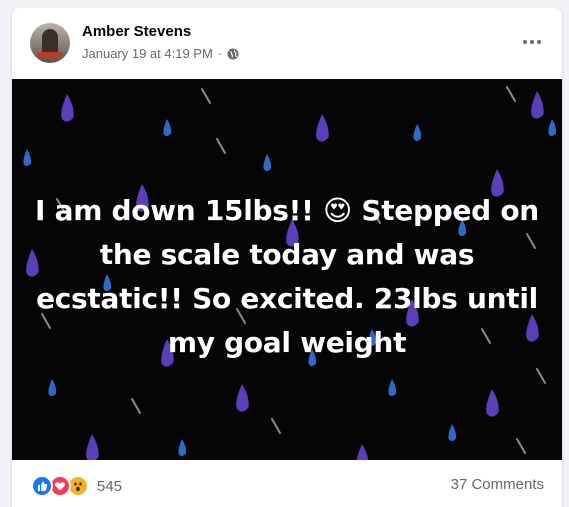 The image size is (569, 507). What do you see at coordinates (174, 210) in the screenshot?
I see `post-text-part-1: I am down 15lbs!!` at bounding box center [174, 210].